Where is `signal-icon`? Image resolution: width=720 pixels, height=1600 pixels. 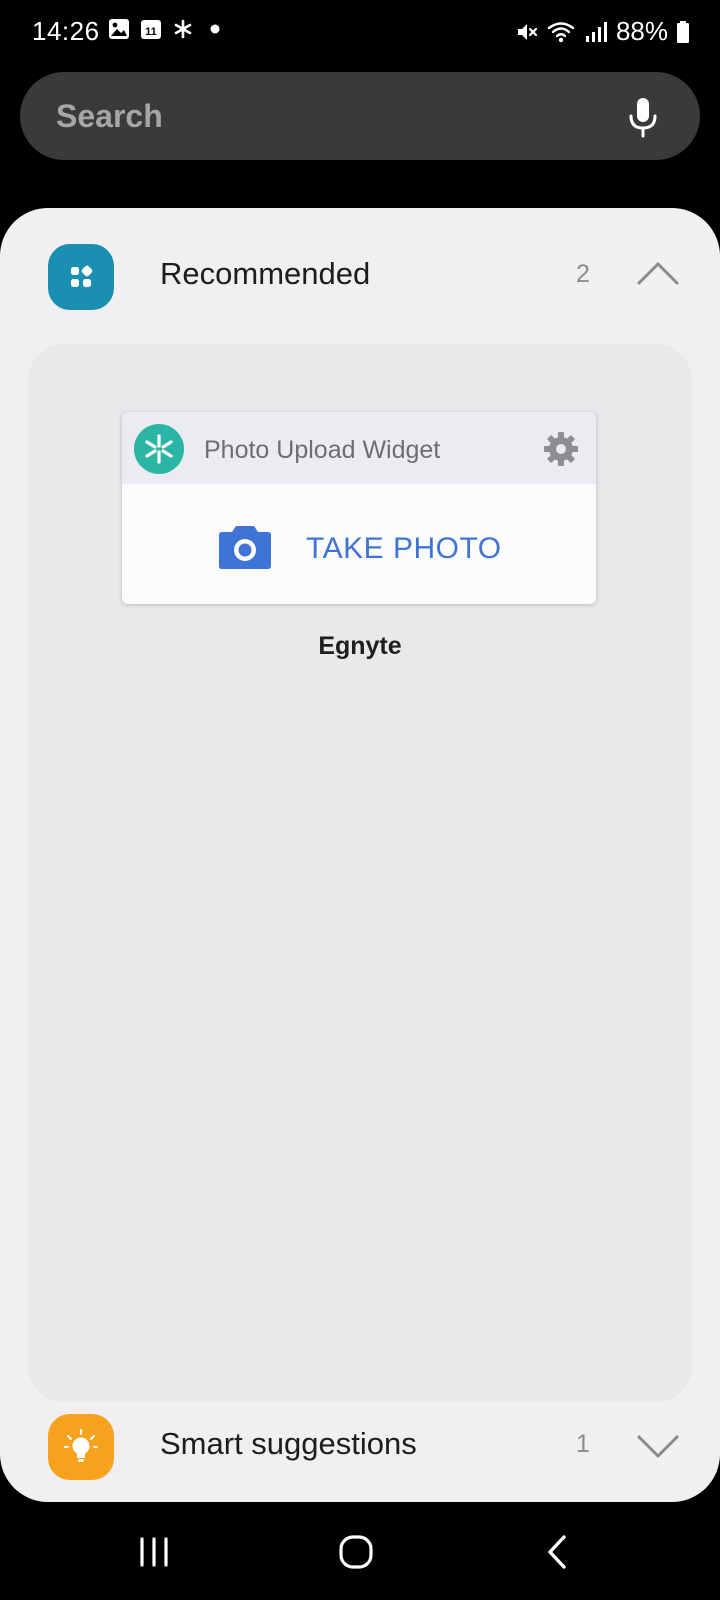
signal-icon is located at coordinates (596, 31).